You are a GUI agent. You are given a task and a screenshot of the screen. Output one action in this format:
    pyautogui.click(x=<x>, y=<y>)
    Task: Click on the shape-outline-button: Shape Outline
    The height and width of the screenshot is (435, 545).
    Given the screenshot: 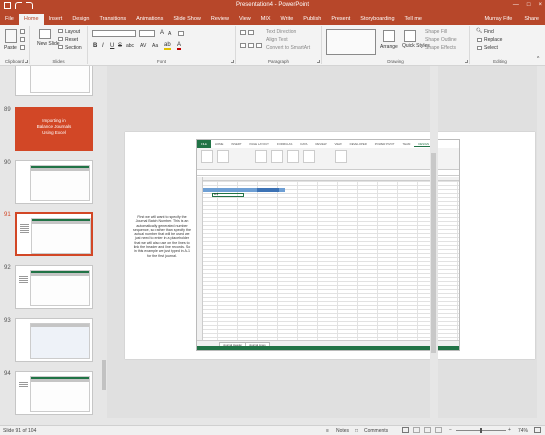 What is the action you would take?
    pyautogui.click(x=441, y=40)
    